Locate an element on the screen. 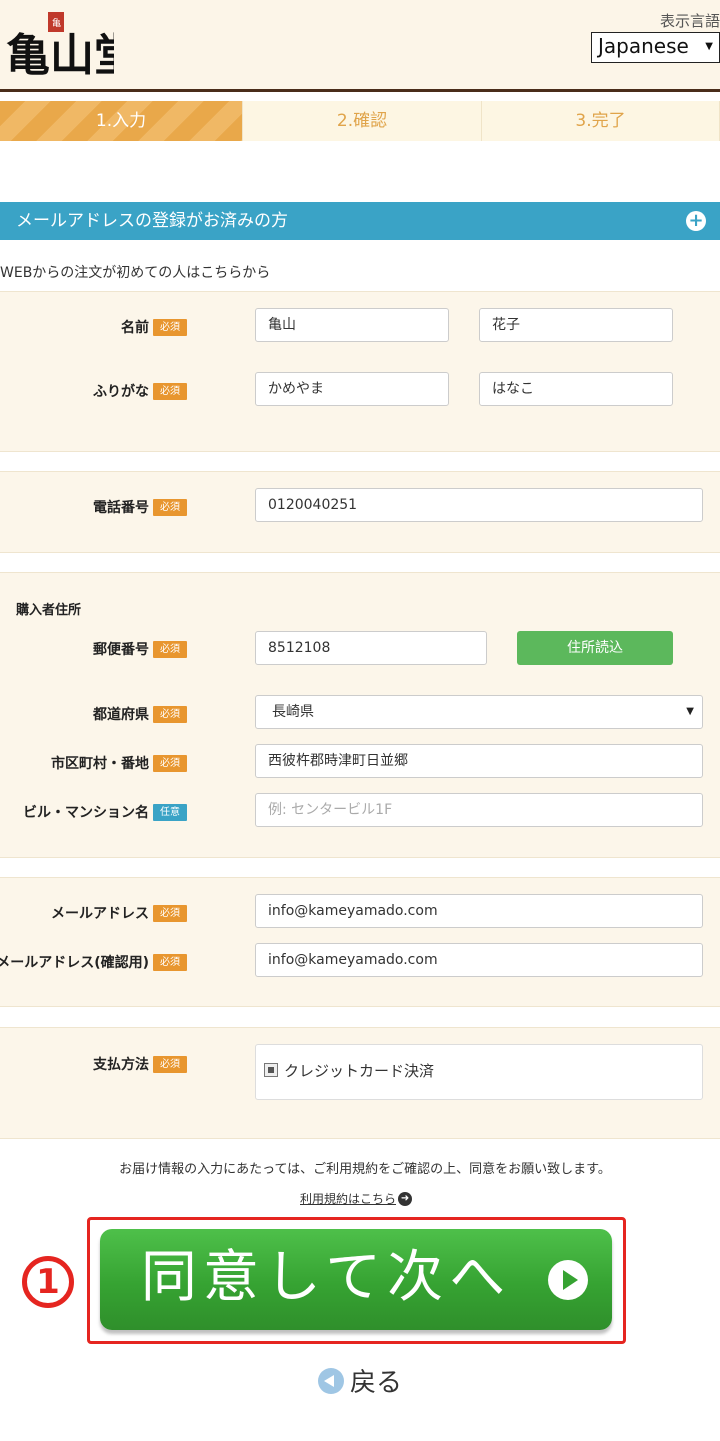  payment-options: クレジットカード決済 is located at coordinates (479, 1072).